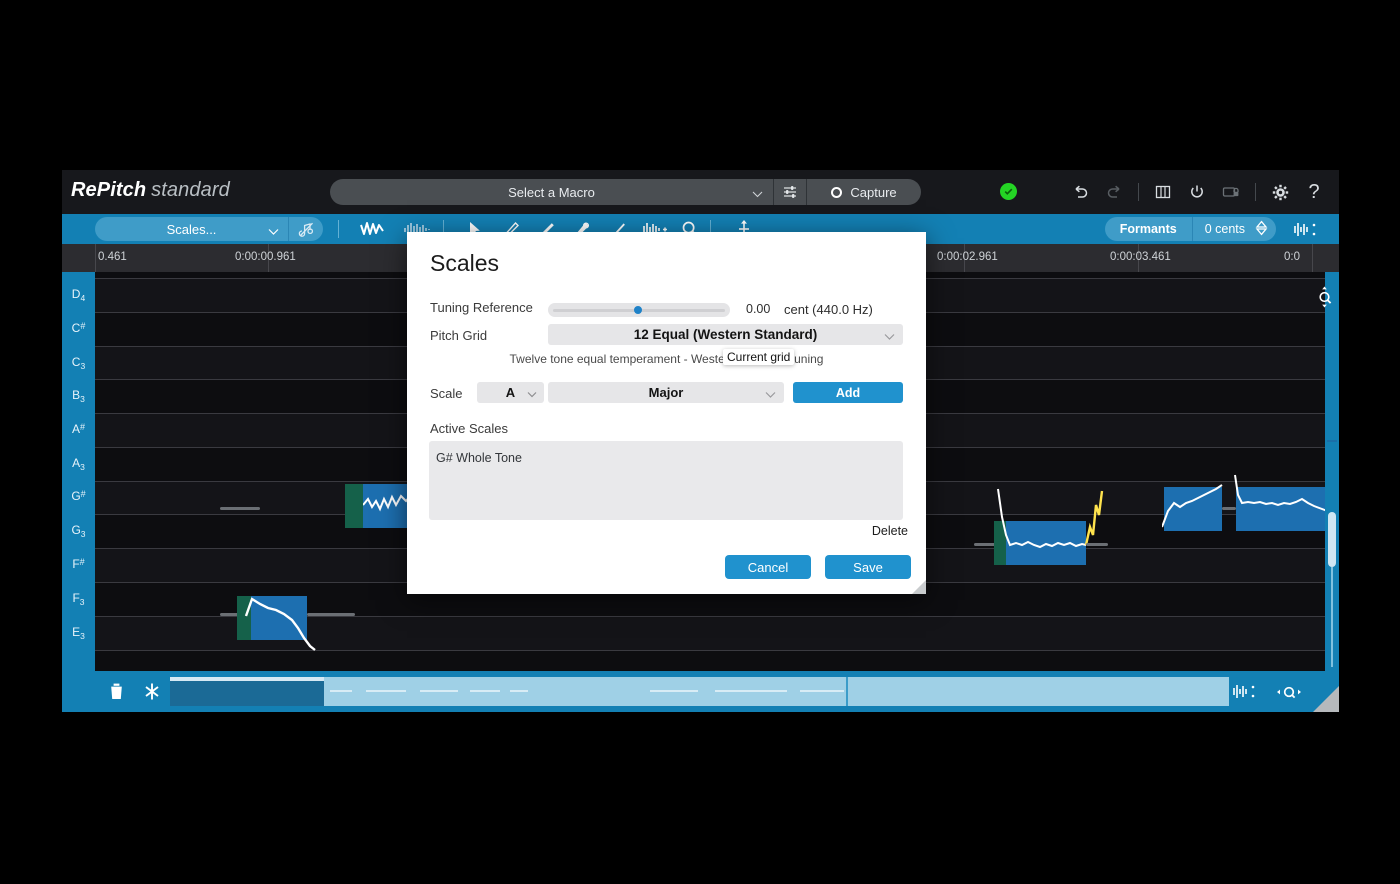  What do you see at coordinates (1140, 257) in the screenshot?
I see `ruler-label: 0:00:03.461` at bounding box center [1140, 257].